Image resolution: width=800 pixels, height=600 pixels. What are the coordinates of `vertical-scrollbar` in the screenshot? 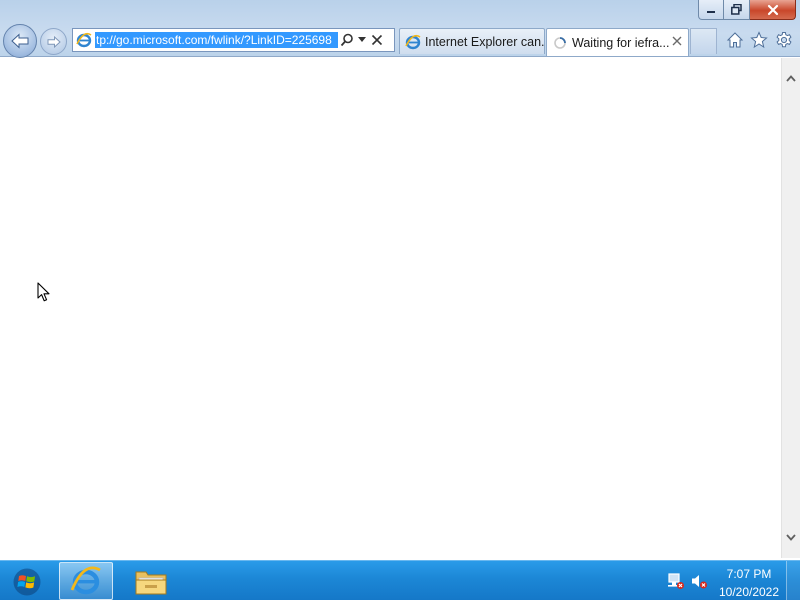 It's located at (790, 308).